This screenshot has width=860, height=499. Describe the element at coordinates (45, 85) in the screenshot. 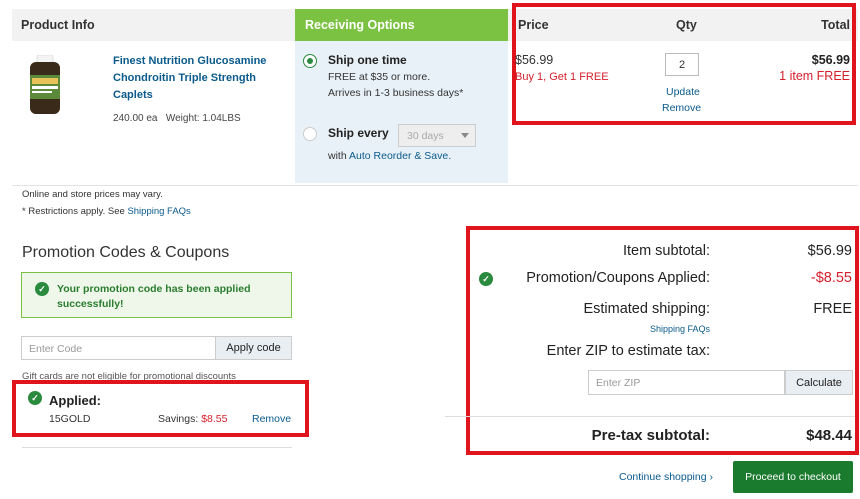

I see `product-image` at that location.